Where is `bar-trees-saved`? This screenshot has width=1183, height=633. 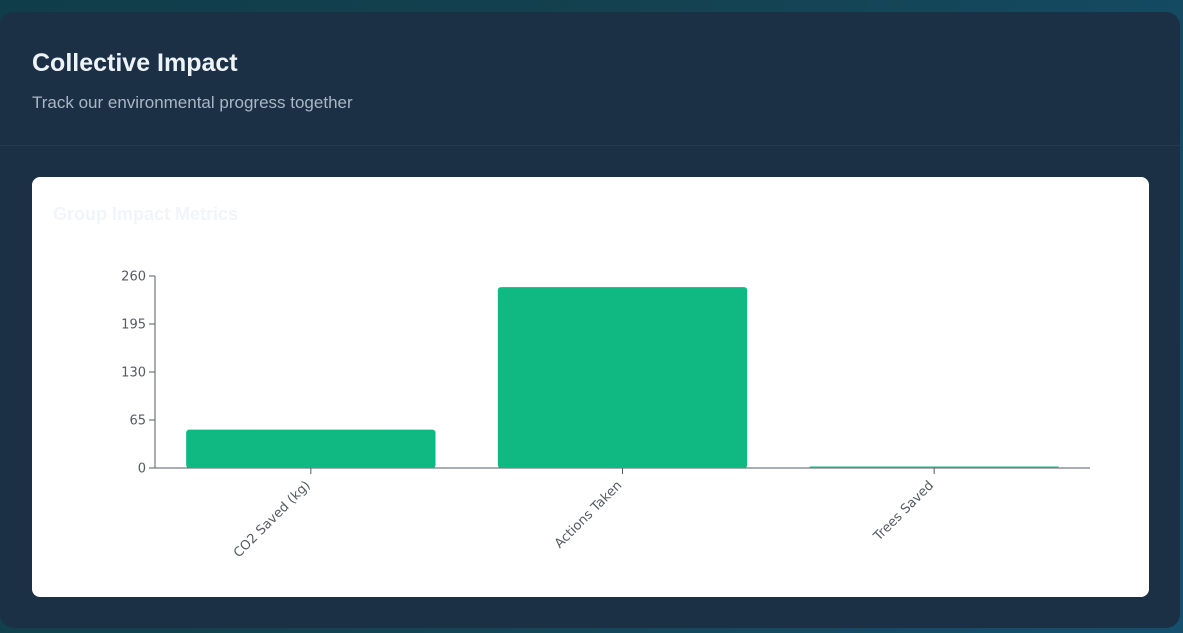
bar-trees-saved is located at coordinates (934, 467).